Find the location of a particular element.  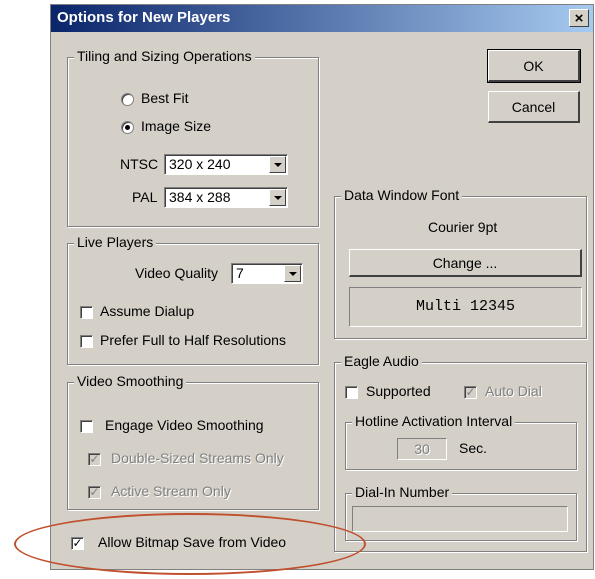

hotline-interval-group: Hotline Activation Interval 30 Sec. is located at coordinates (461, 441).